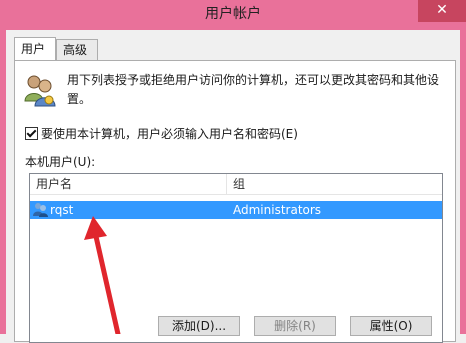  What do you see at coordinates (295, 326) in the screenshot?
I see `delete-button: 删除(R)` at bounding box center [295, 326].